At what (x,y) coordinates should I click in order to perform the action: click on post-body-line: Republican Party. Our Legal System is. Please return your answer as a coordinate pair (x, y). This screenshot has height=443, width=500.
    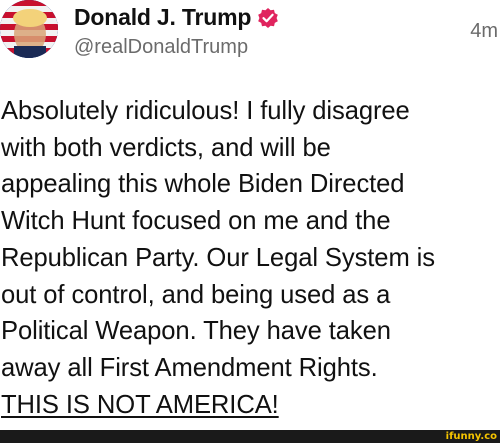
    Looking at the image, I should click on (218, 257).